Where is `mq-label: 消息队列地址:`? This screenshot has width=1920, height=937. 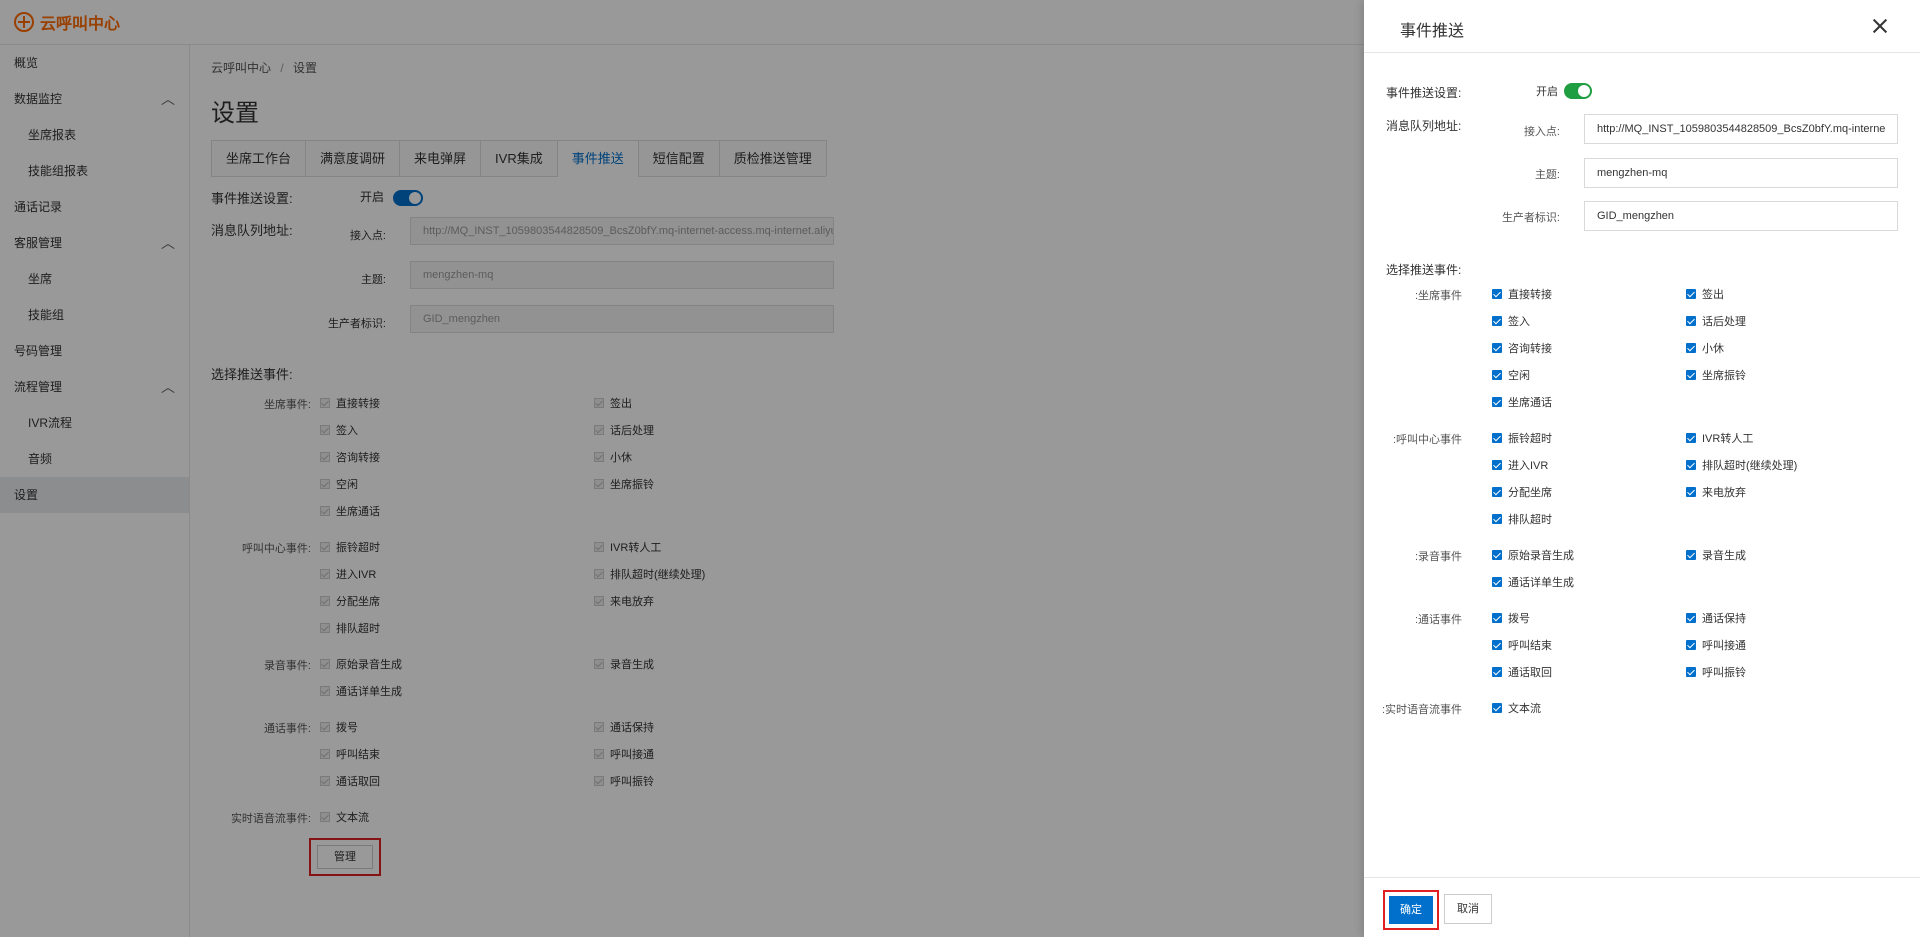
mq-label: 消息队列地址: is located at coordinates (1424, 126).